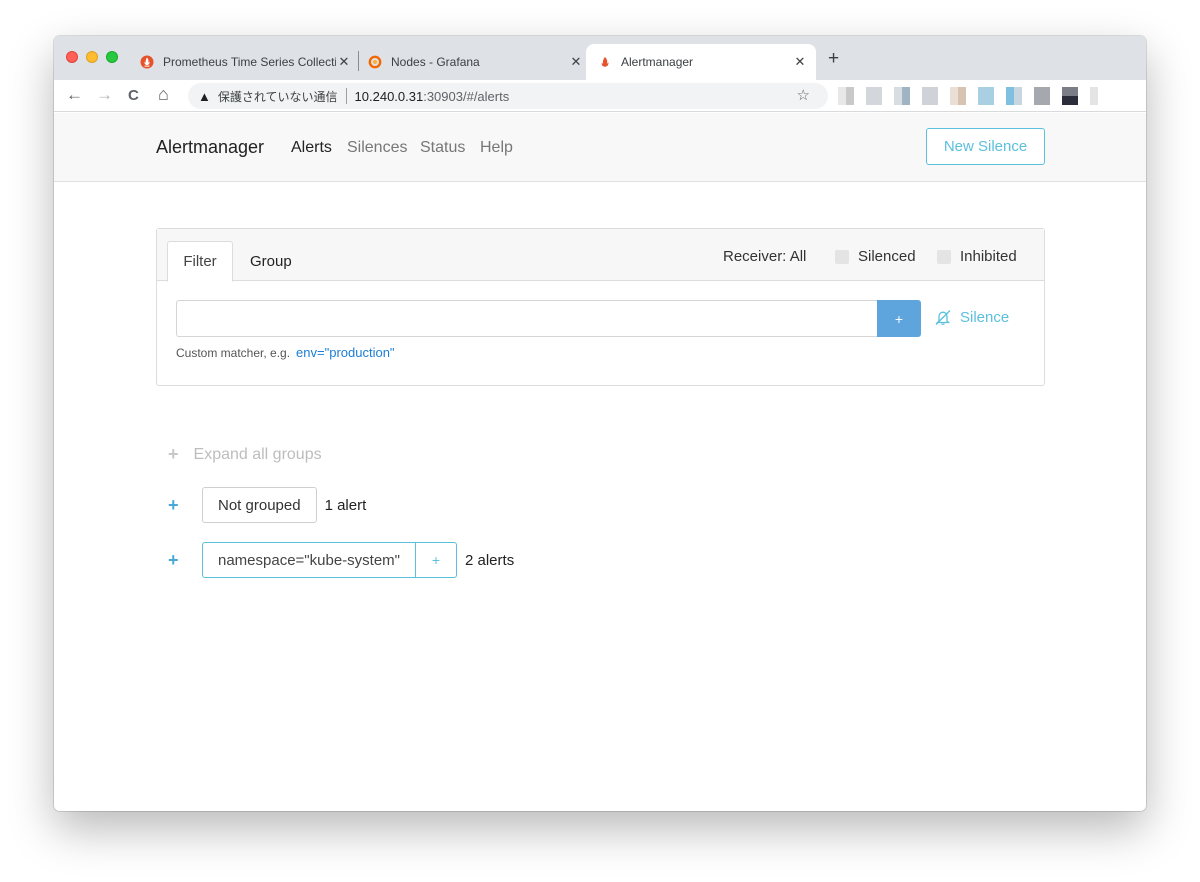 Image resolution: width=1200 pixels, height=882 pixels. What do you see at coordinates (163, 94) in the screenshot?
I see `home-icon: ⌂` at bounding box center [163, 94].